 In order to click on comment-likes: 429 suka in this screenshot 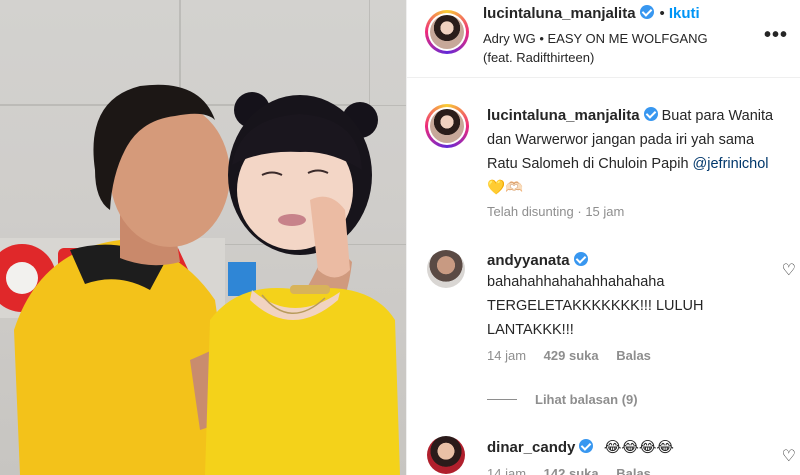, I will do `click(571, 355)`.